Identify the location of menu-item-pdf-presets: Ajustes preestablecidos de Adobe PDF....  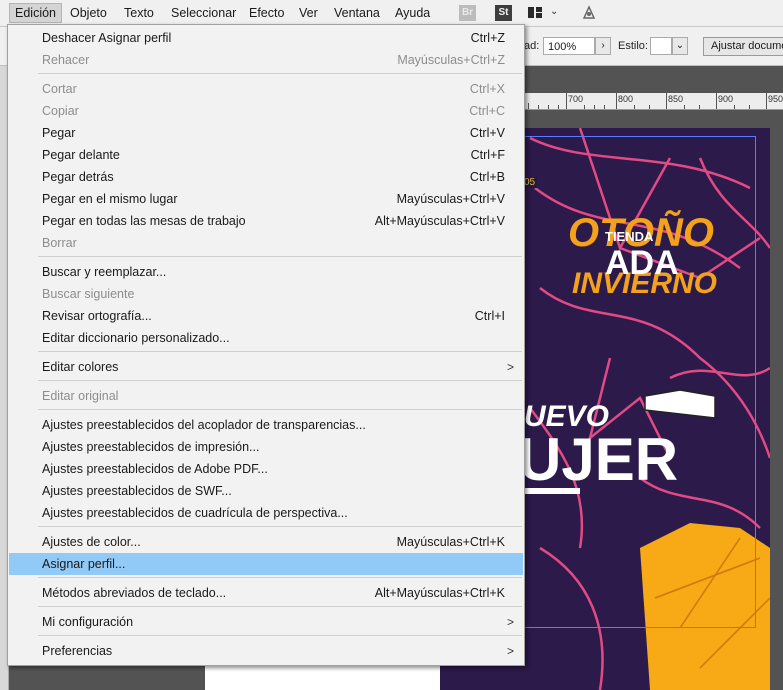
(266, 469).